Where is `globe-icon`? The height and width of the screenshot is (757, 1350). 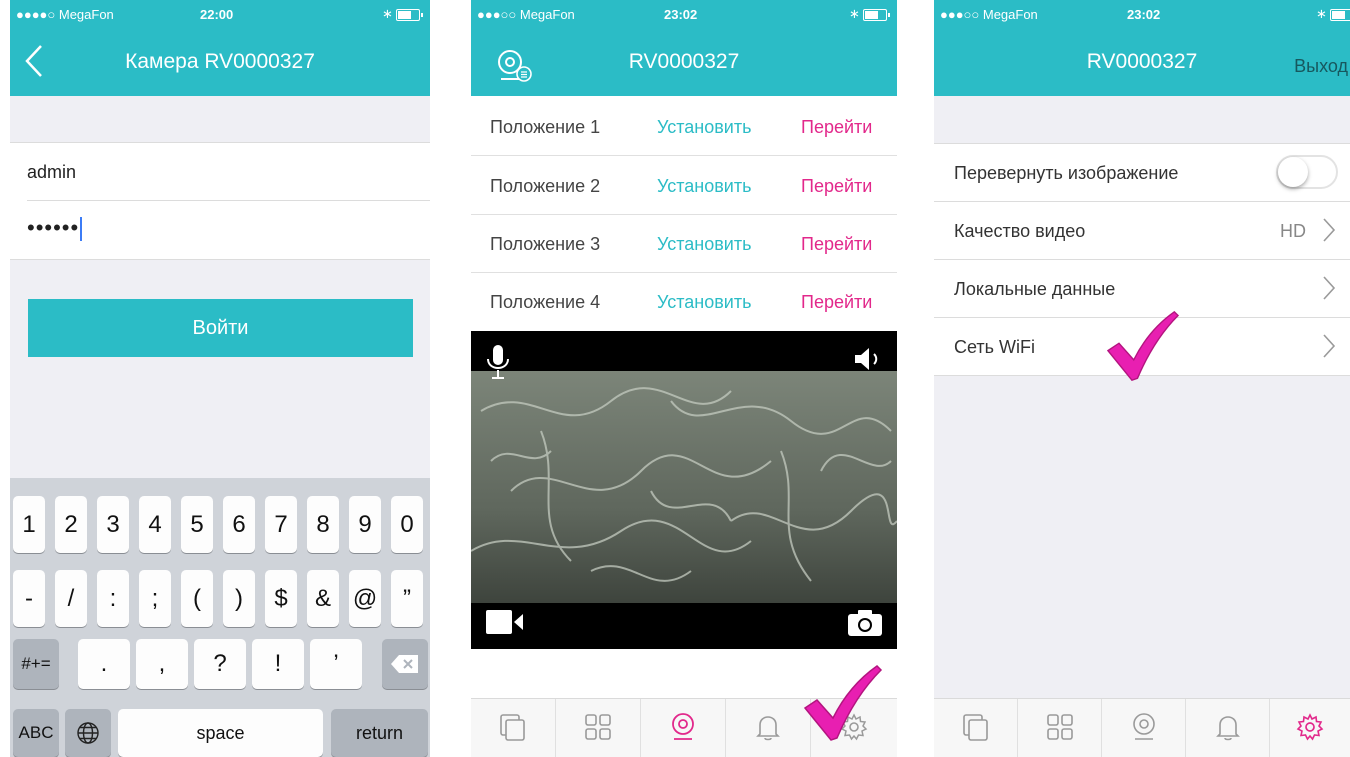 globe-icon is located at coordinates (88, 733).